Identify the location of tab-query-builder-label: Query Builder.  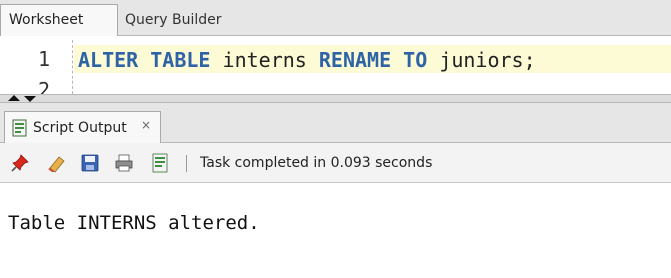
(173, 20).